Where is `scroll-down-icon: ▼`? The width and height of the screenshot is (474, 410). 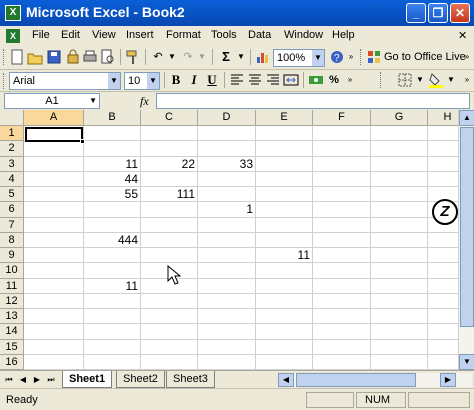
scroll-down-icon: ▼ is located at coordinates (466, 362).